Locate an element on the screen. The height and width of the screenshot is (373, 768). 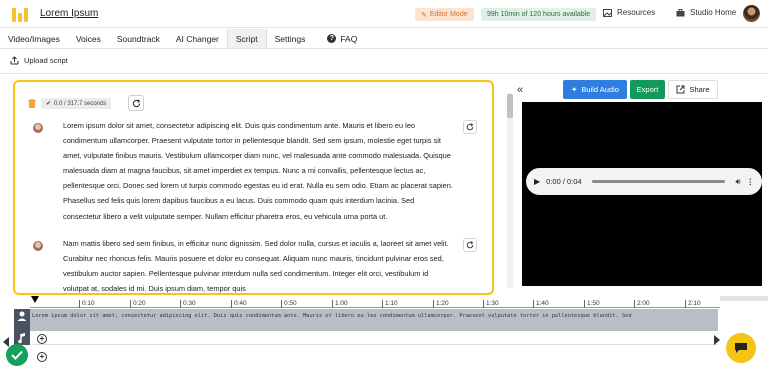
app-title-link: Lorem Ipsum is located at coordinates (69, 13).